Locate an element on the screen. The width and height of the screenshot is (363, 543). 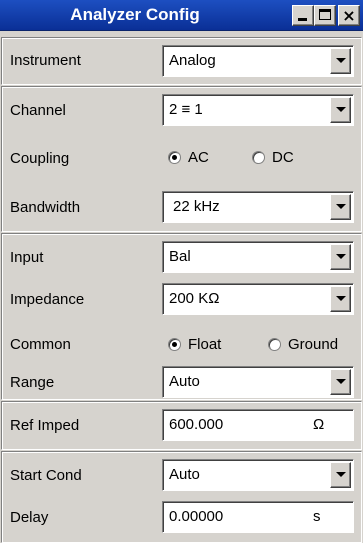
input-value: Bal is located at coordinates (180, 256).